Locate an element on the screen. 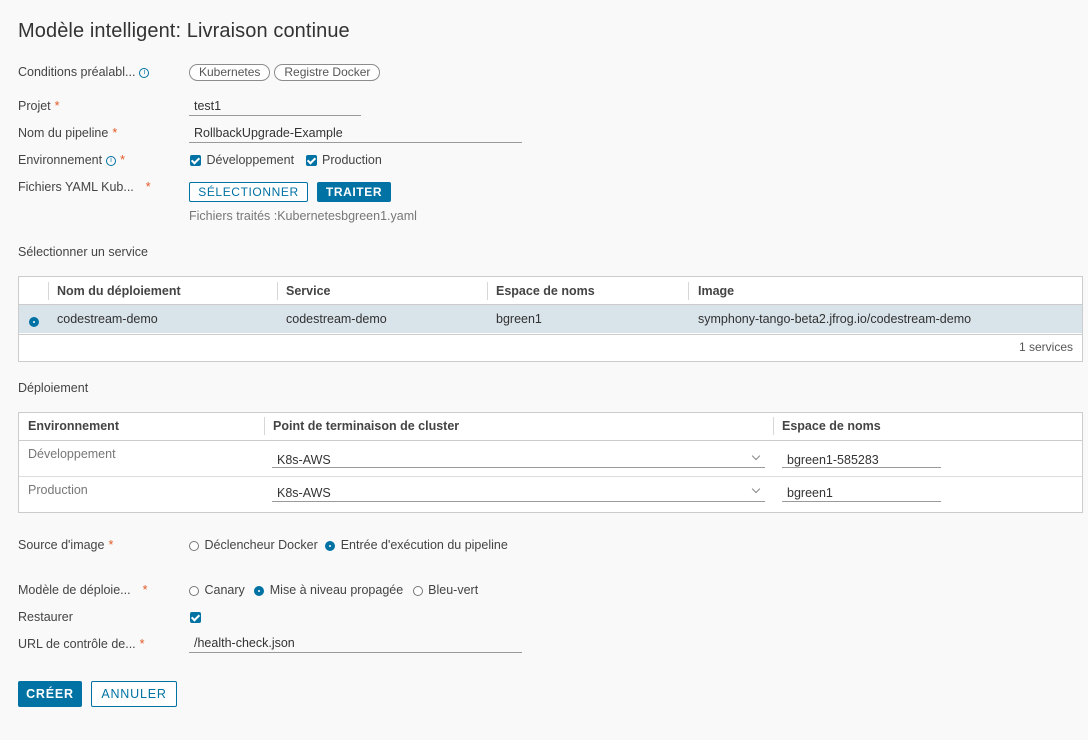 This screenshot has width=1088, height=740. table-row: Développement K8s-AWS bgreen1-585283 is located at coordinates (550, 458).